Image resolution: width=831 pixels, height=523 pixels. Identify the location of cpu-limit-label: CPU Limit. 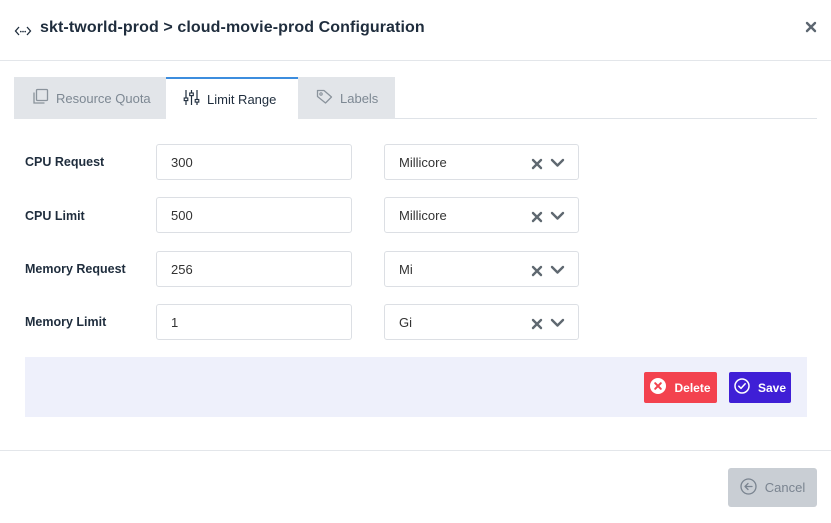
(55, 216).